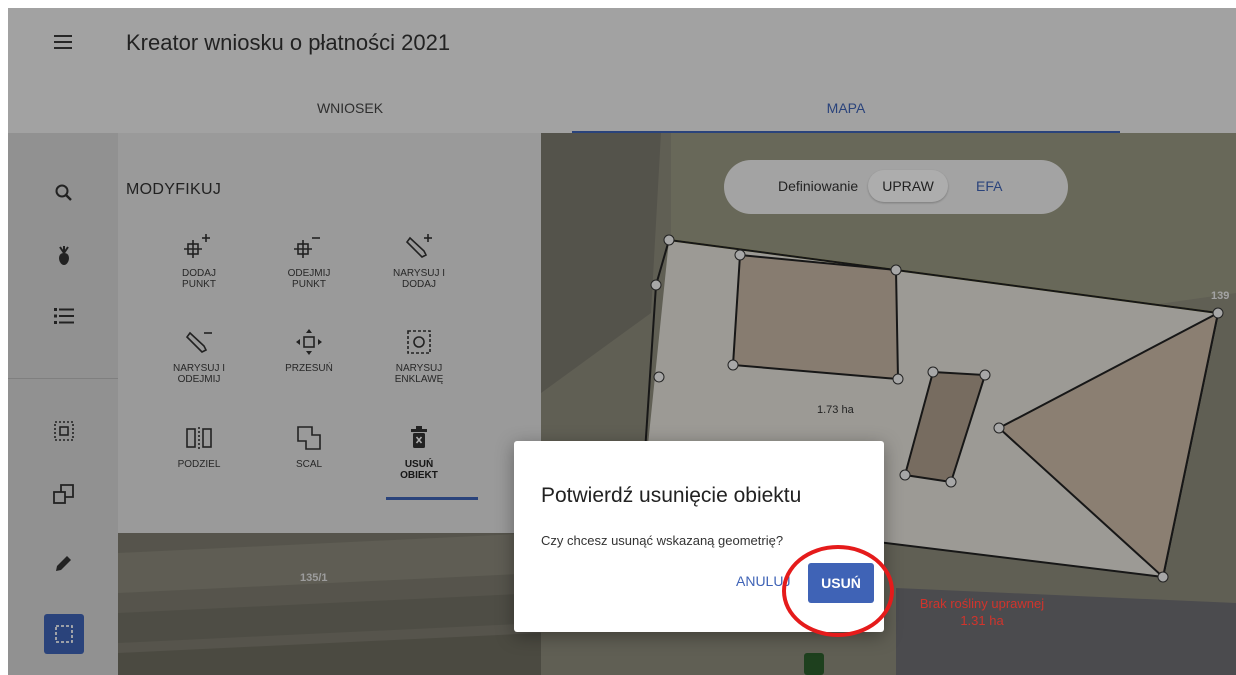 This screenshot has width=1236, height=675. Describe the element at coordinates (982, 603) in the screenshot. I see `missing-crop-text: Brak rośliny uprawnej` at that location.